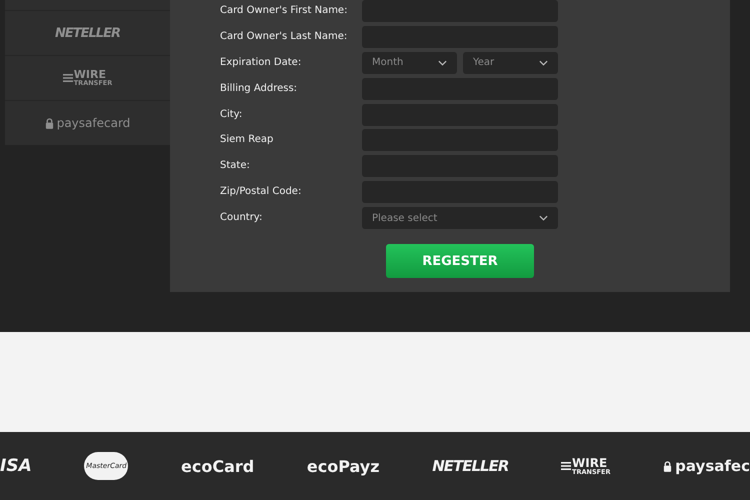 The width and height of the screenshot is (750, 500). Describe the element at coordinates (510, 63) in the screenshot. I see `select-field: Year` at that location.